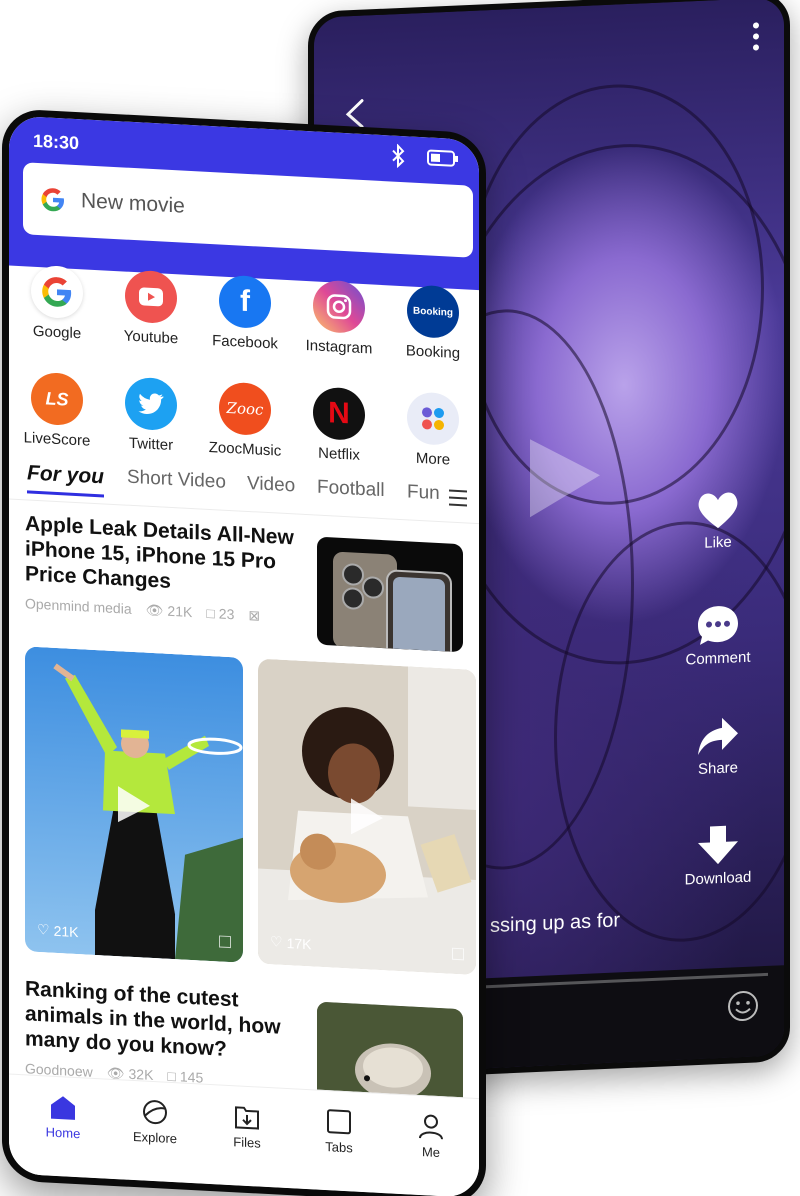  What do you see at coordinates (339, 1122) in the screenshot?
I see `tabs-icon` at bounding box center [339, 1122].